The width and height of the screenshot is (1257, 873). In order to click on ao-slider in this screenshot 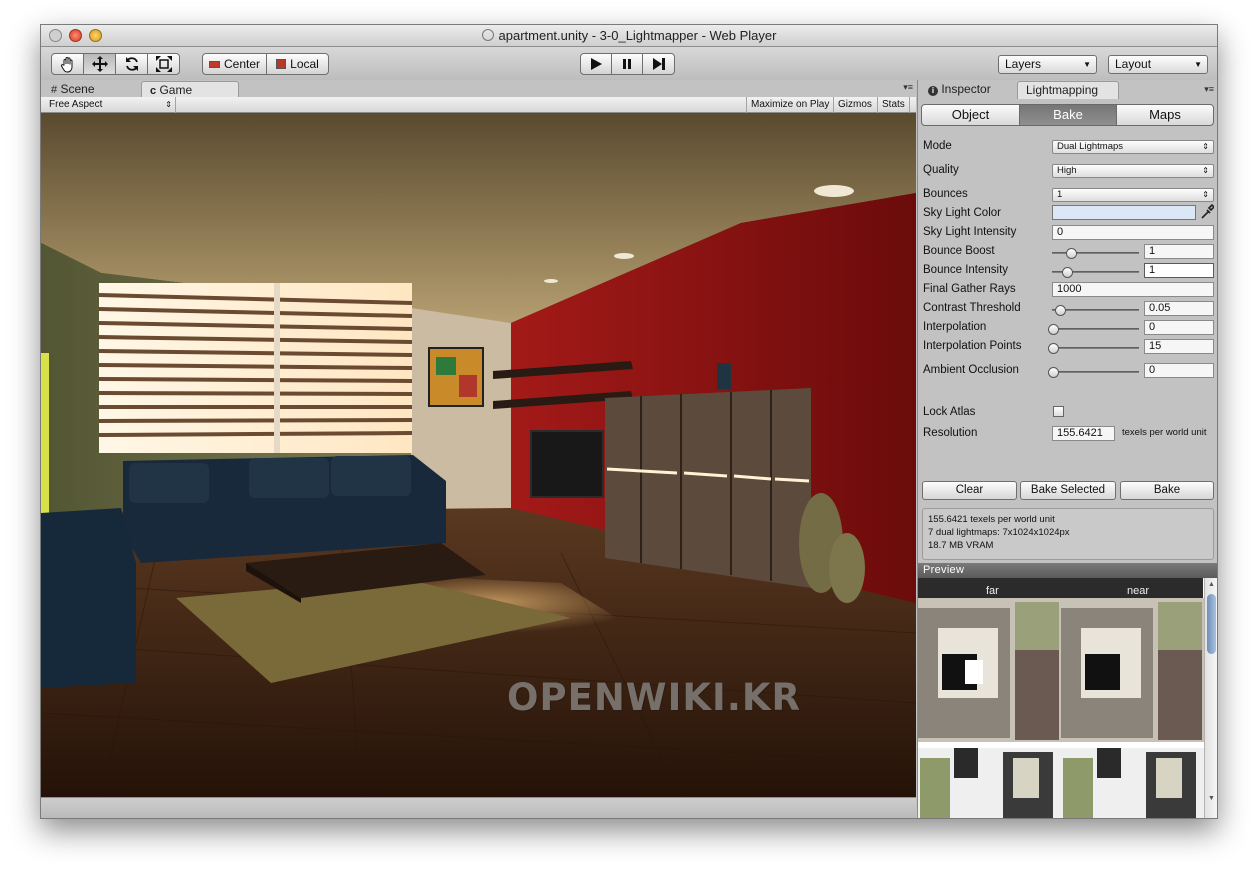, I will do `click(1093, 372)`.